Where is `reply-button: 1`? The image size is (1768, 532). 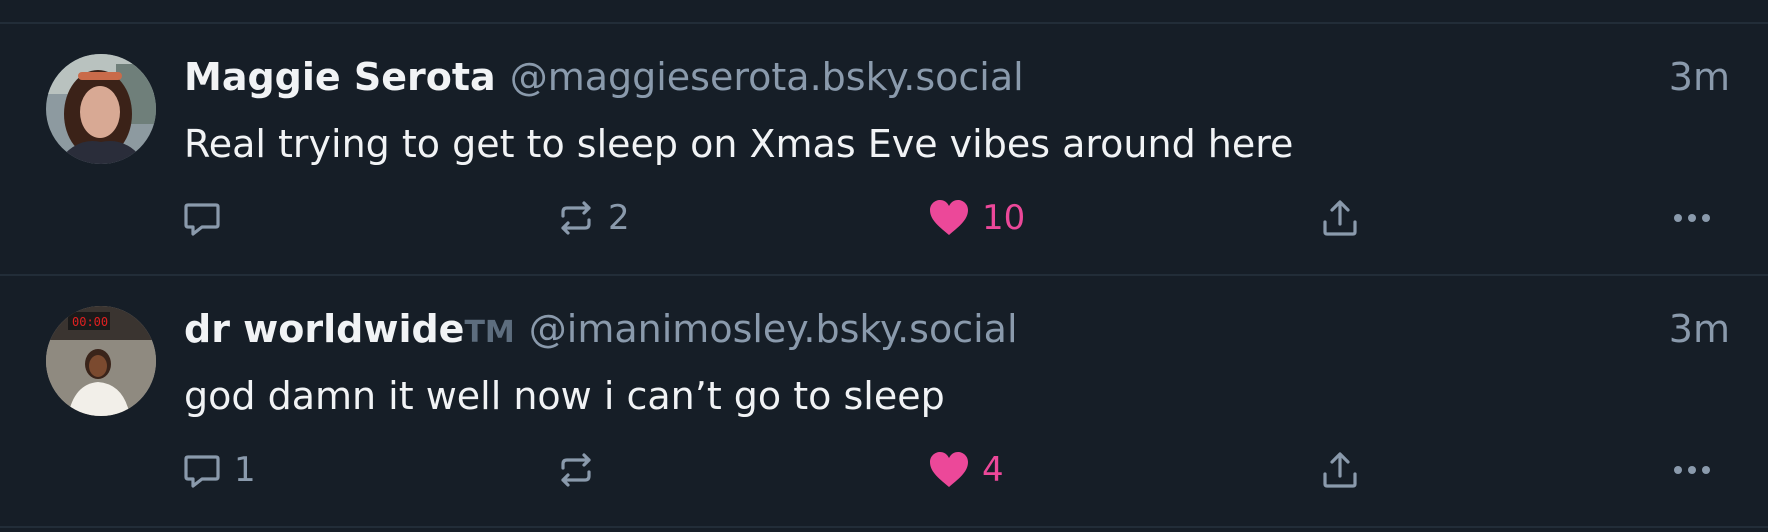
reply-button: 1 is located at coordinates (219, 470).